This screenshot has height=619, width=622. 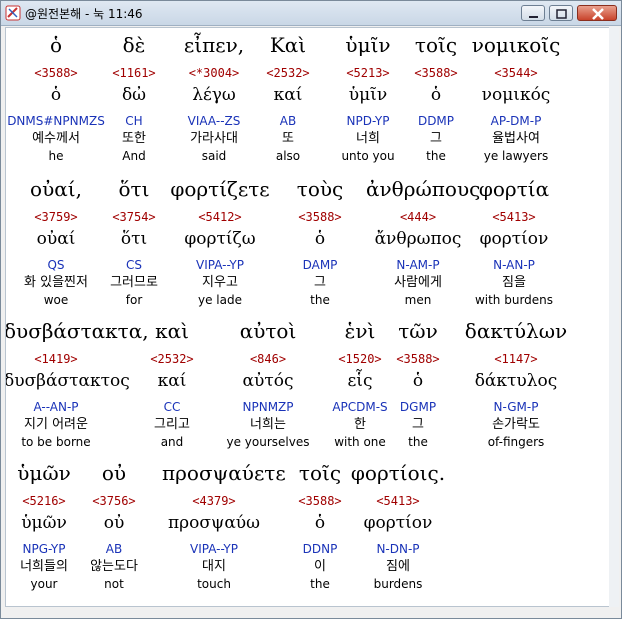 What do you see at coordinates (533, 13) in the screenshot?
I see `minimize-button` at bounding box center [533, 13].